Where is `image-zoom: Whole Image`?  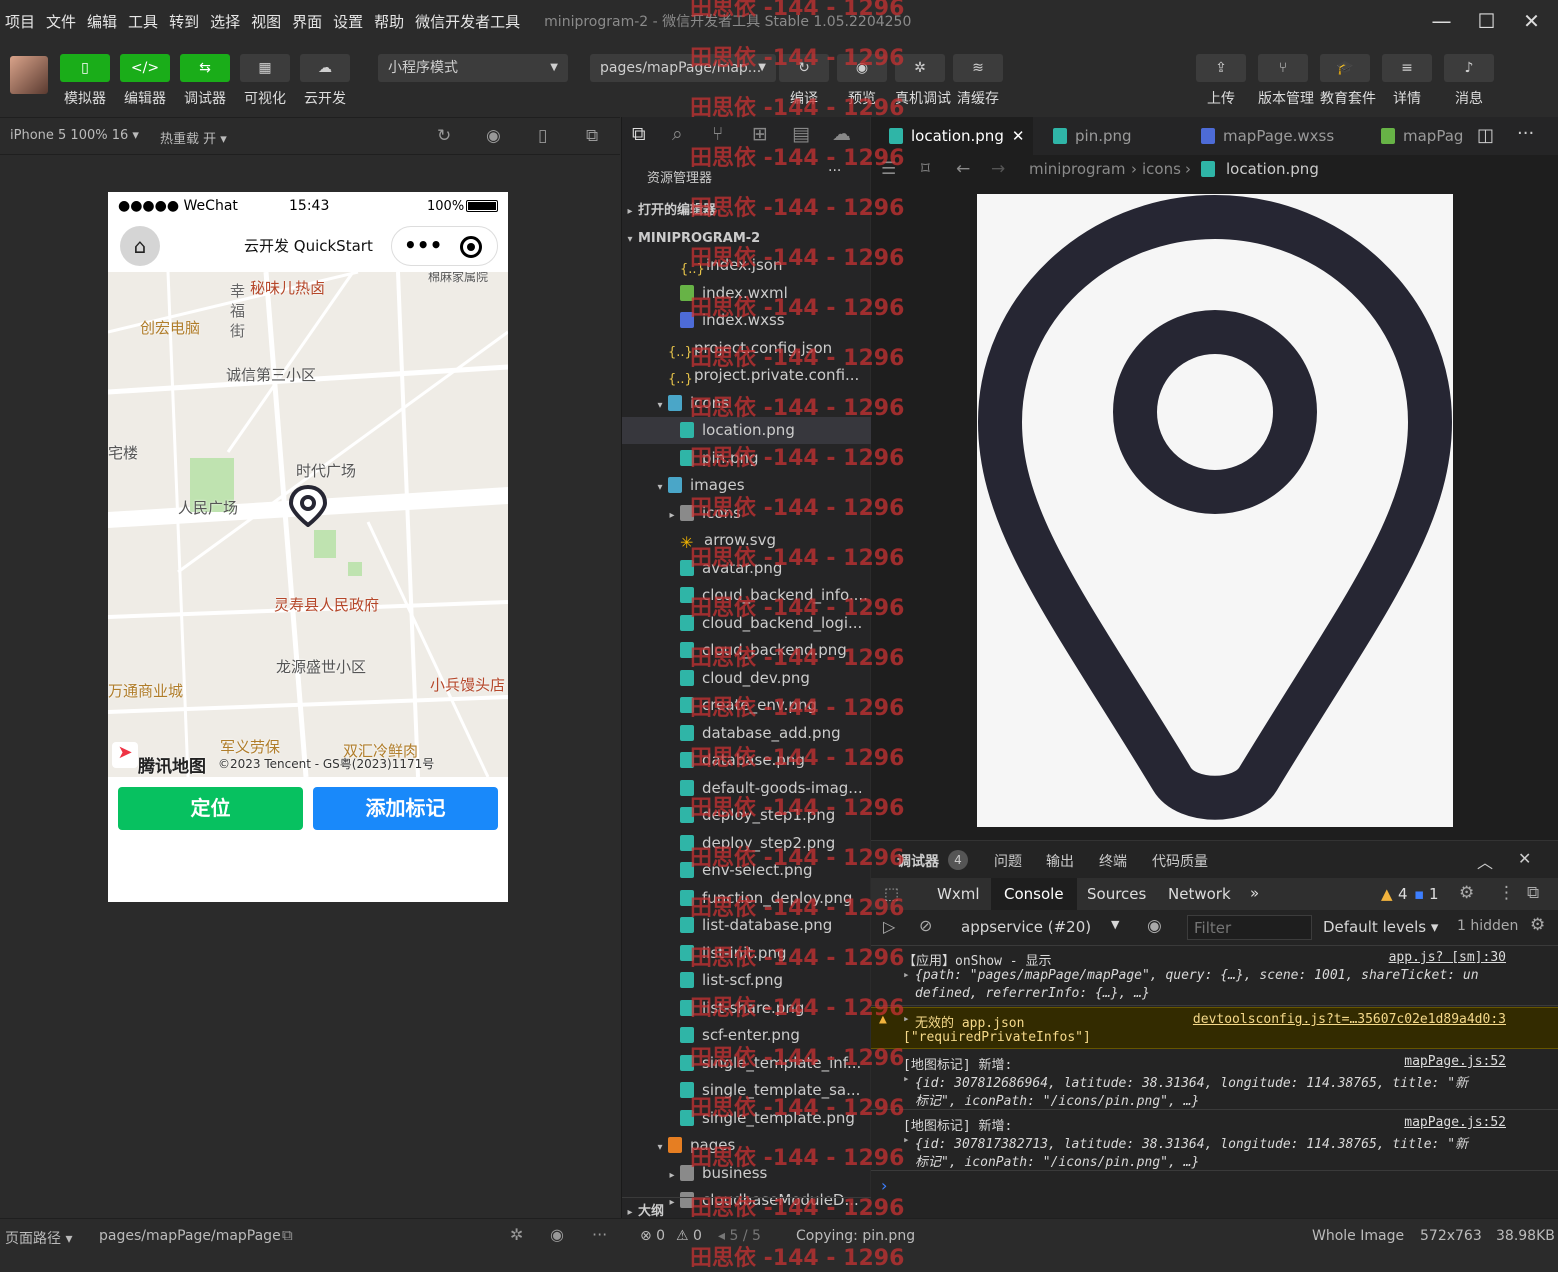 image-zoom: Whole Image is located at coordinates (1358, 1236).